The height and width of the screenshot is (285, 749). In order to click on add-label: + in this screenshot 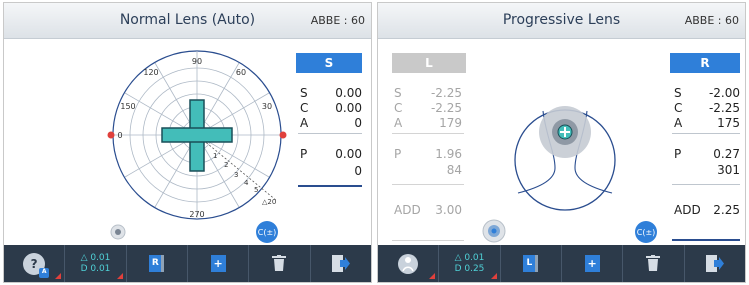, I will do `click(218, 263)`.